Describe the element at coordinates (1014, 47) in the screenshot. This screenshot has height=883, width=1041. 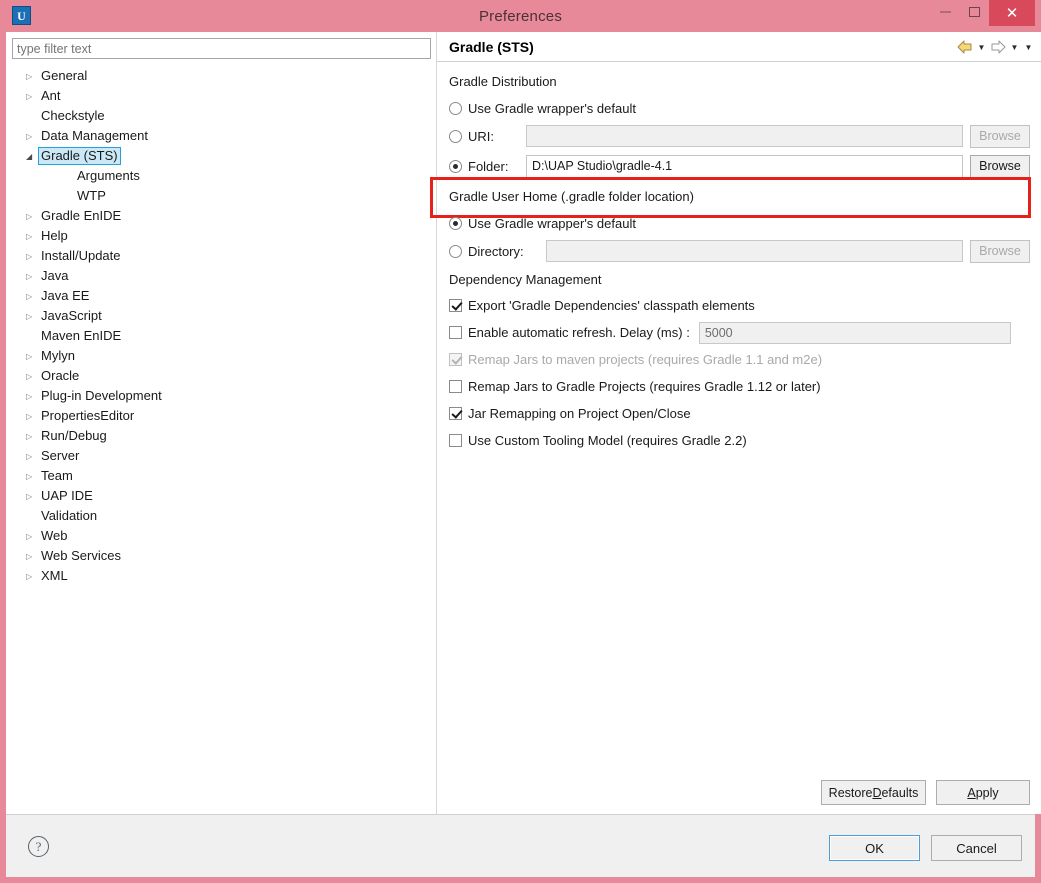
I see `forward-dropdown-caret-icon: ▼` at that location.